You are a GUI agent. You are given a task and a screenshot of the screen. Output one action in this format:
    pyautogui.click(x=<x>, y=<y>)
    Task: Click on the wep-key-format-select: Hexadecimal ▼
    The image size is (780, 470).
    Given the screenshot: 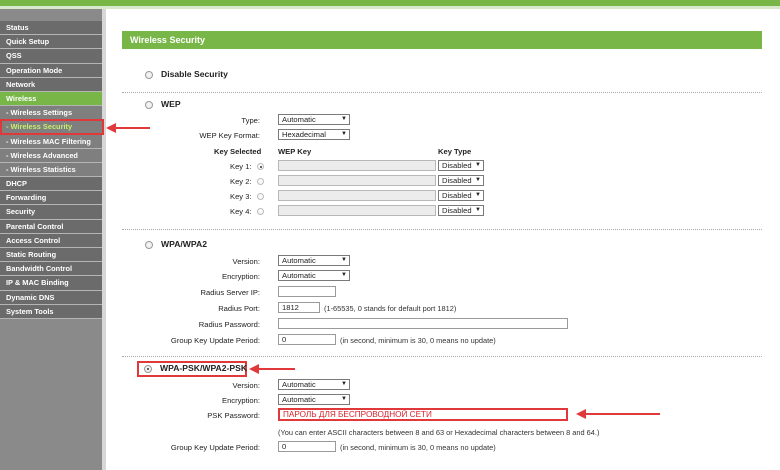 What is the action you would take?
    pyautogui.click(x=314, y=134)
    